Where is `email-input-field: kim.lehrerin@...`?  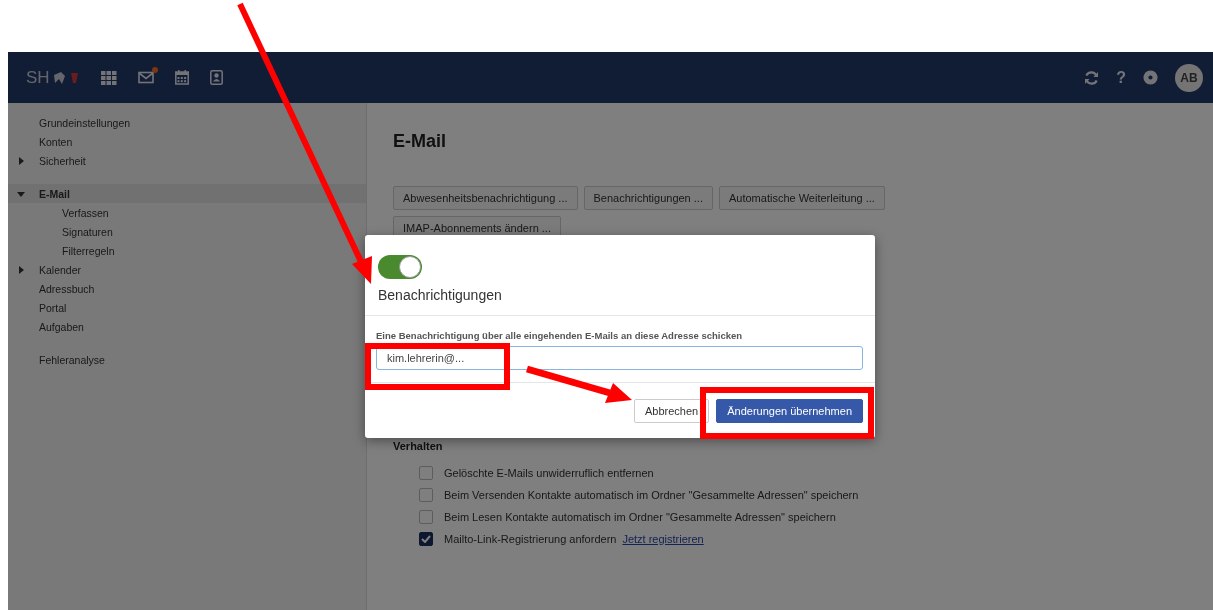 email-input-field: kim.lehrerin@... is located at coordinates (619, 358).